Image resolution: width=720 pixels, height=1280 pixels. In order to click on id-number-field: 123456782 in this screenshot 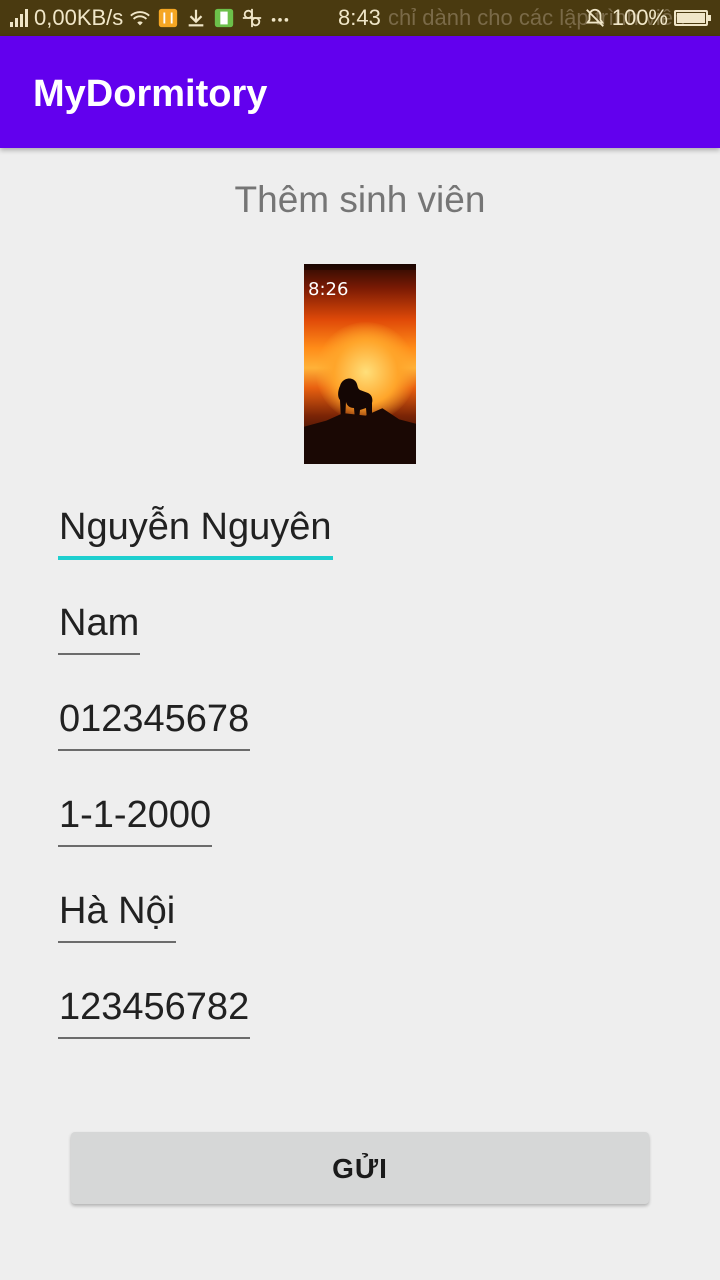, I will do `click(154, 1012)`.